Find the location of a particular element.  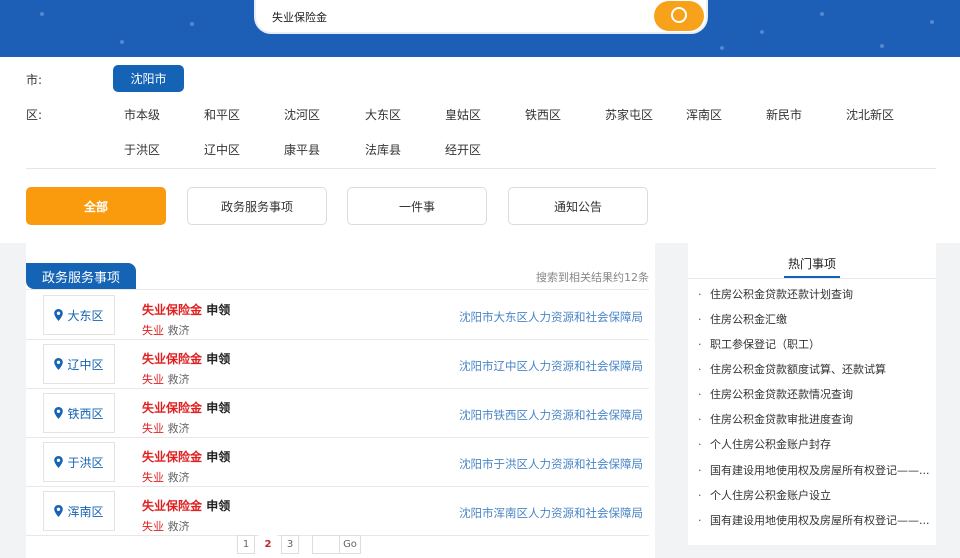

result-department: 沈阳市浑南区人力资源和社会保障局 is located at coordinates (551, 513).